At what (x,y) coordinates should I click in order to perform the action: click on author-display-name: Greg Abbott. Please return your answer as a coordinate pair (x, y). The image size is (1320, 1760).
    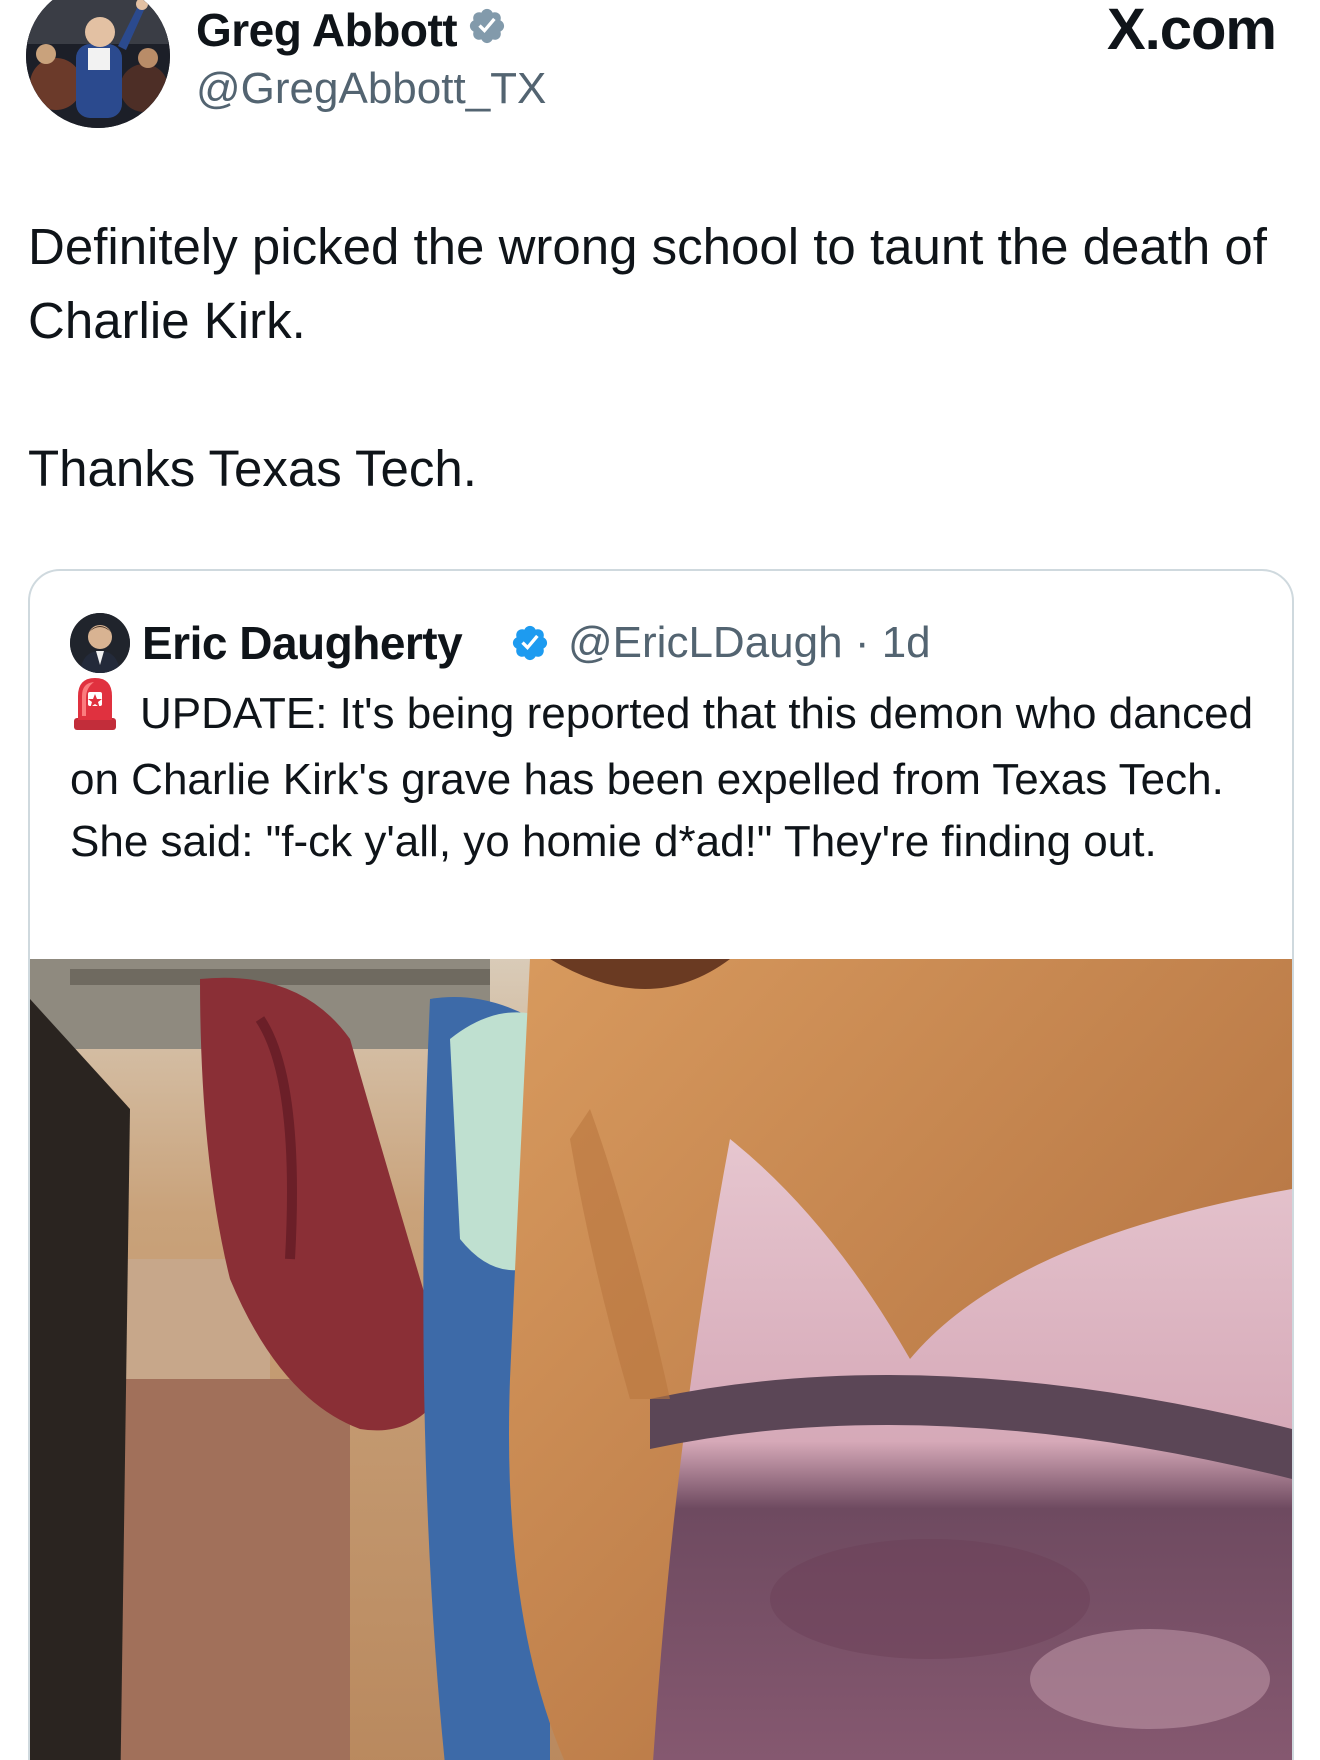
    Looking at the image, I should click on (351, 30).